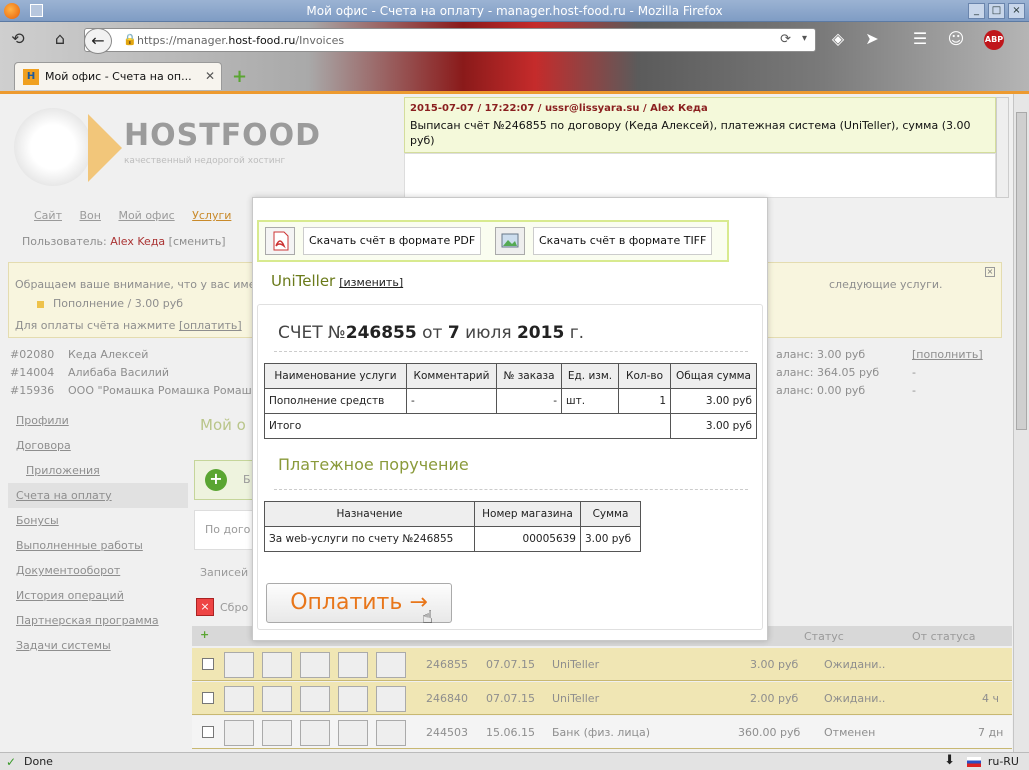 The height and width of the screenshot is (770, 1029). What do you see at coordinates (98, 470) in the screenshot?
I see `sidebar-item-attachments: Приложения` at bounding box center [98, 470].